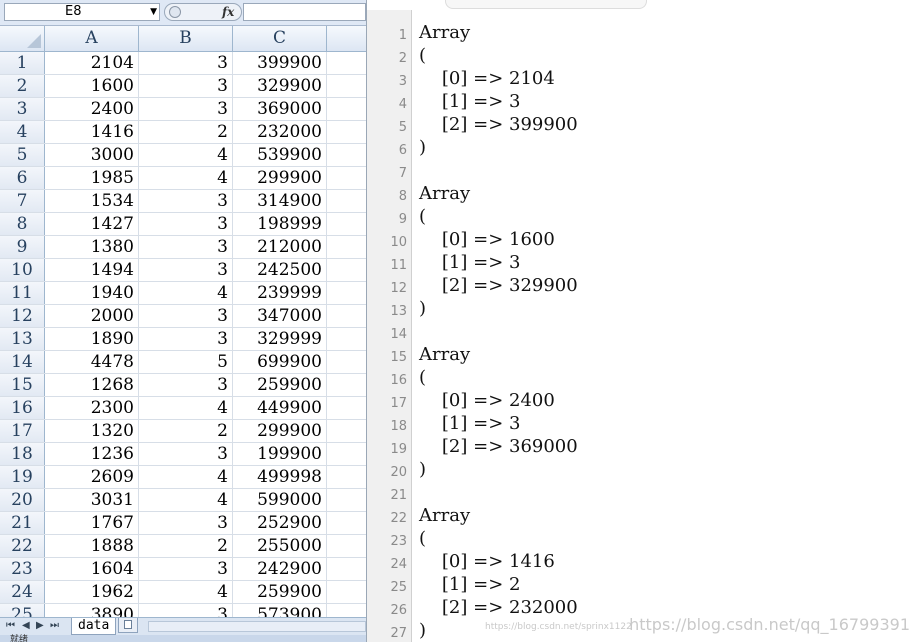 This screenshot has width=914, height=642. I want to click on cell-c: 252900, so click(280, 523).